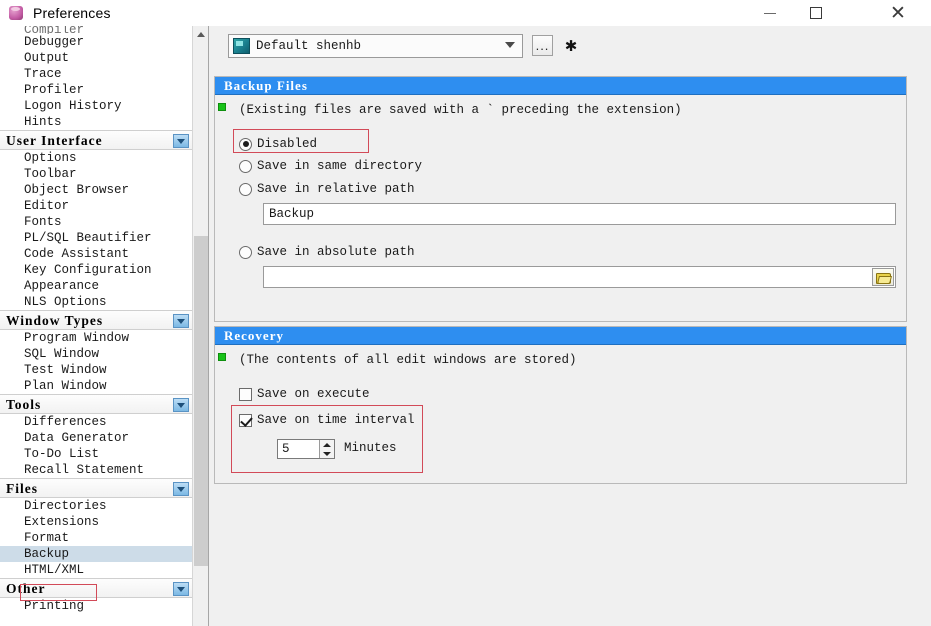 The width and height of the screenshot is (931, 626). What do you see at coordinates (241, 46) in the screenshot?
I see `profile-icon` at bounding box center [241, 46].